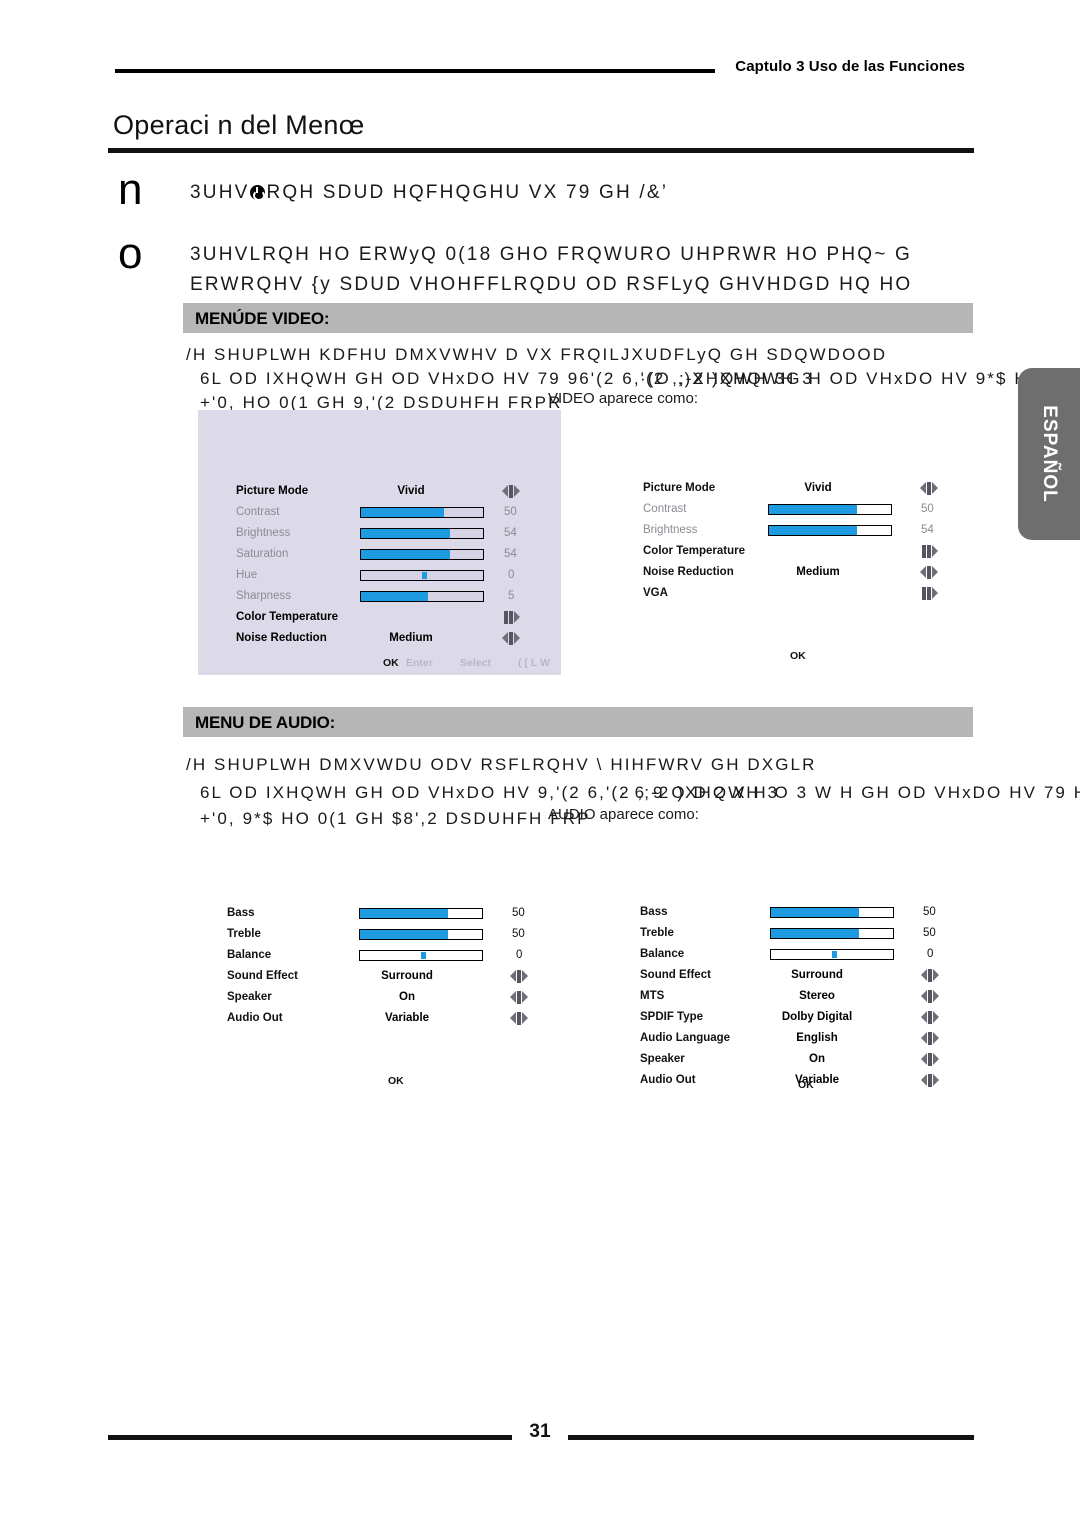  What do you see at coordinates (540, 71) in the screenshot?
I see `page-header: Captulo 3 Uso de las Funciones` at bounding box center [540, 71].